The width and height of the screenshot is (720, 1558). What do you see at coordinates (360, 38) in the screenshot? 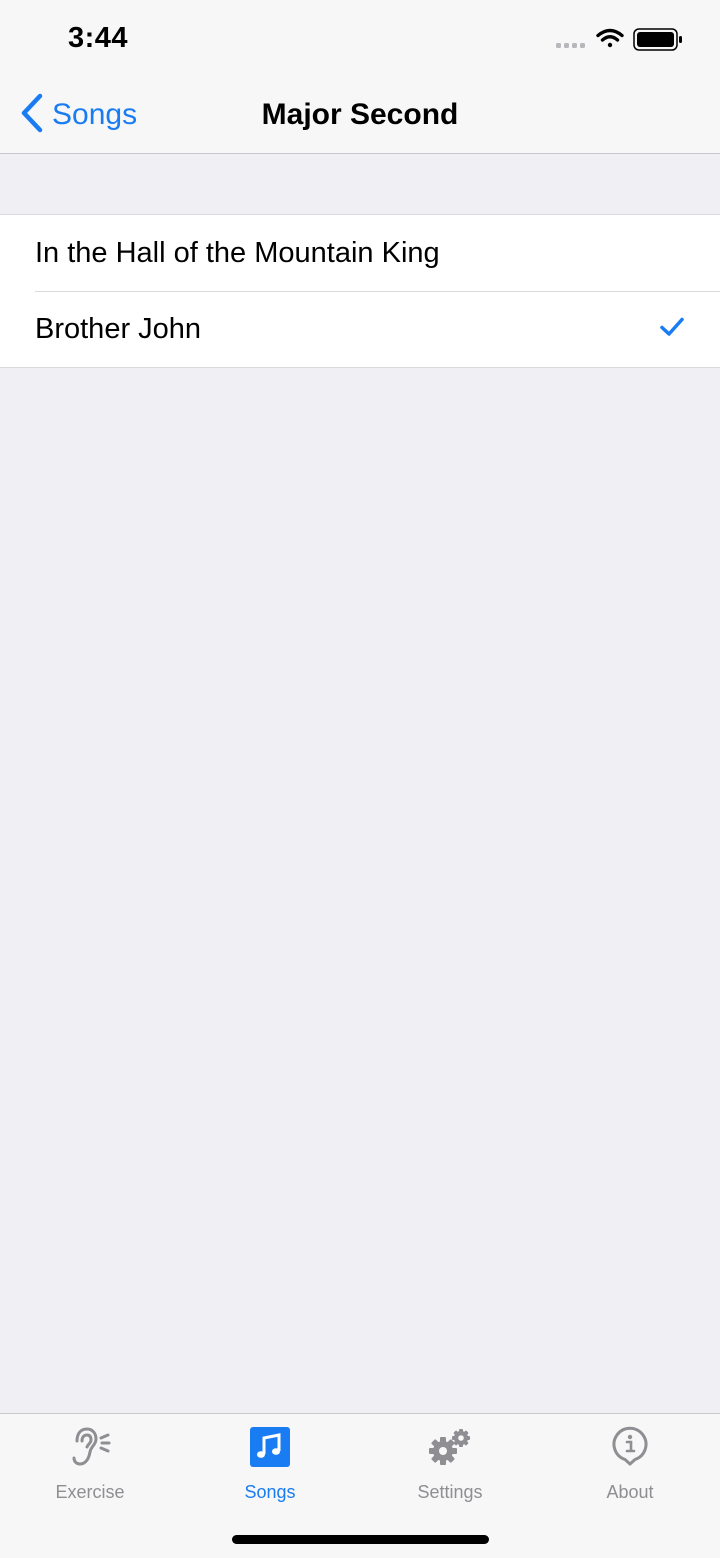
I see `status-bar: 3:44` at bounding box center [360, 38].